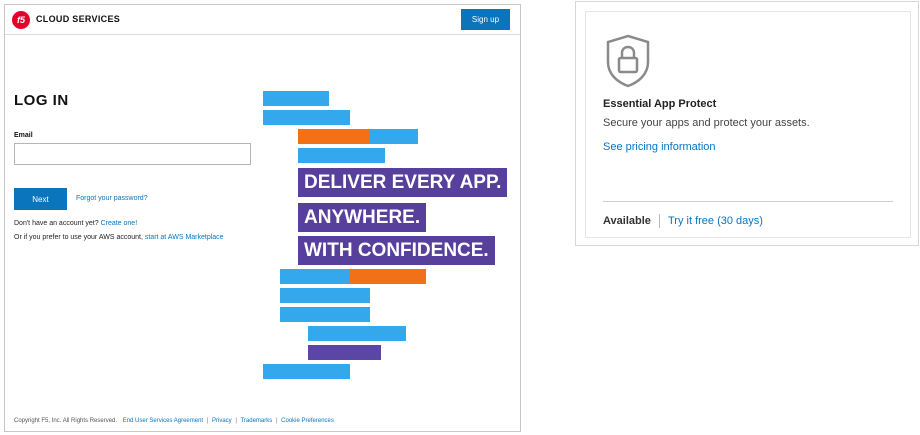  Describe the element at coordinates (163, 421) in the screenshot. I see `footer-link-eusa: End User Services Agreement` at that location.